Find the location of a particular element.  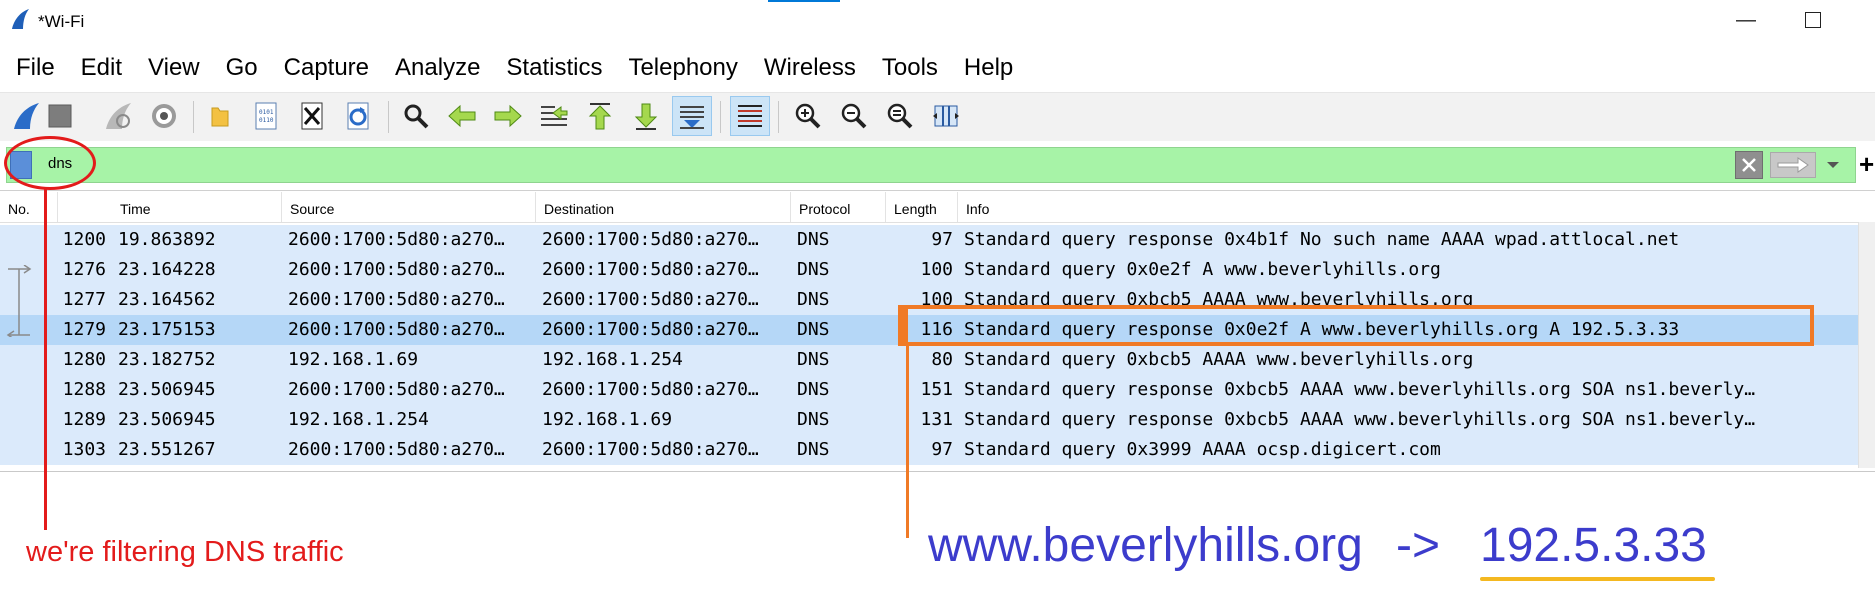

menu-file: File is located at coordinates (34, 68).